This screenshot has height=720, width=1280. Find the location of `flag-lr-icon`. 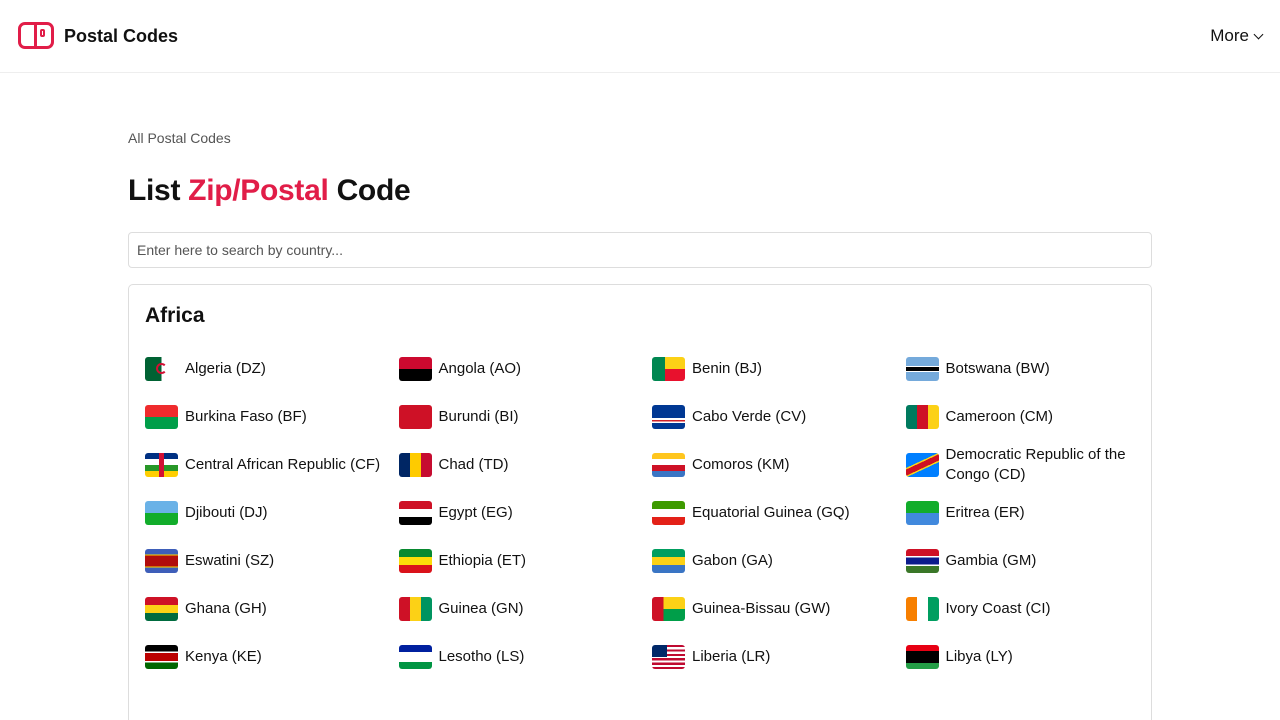

flag-lr-icon is located at coordinates (668, 657).